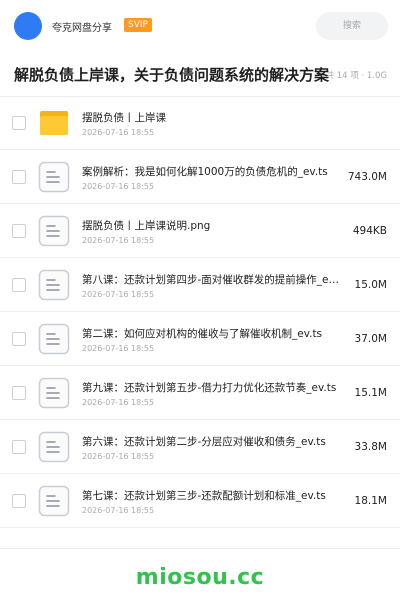  What do you see at coordinates (356, 76) in the screenshot?
I see `share-meta: 共 14 项 · 1.0G` at bounding box center [356, 76].